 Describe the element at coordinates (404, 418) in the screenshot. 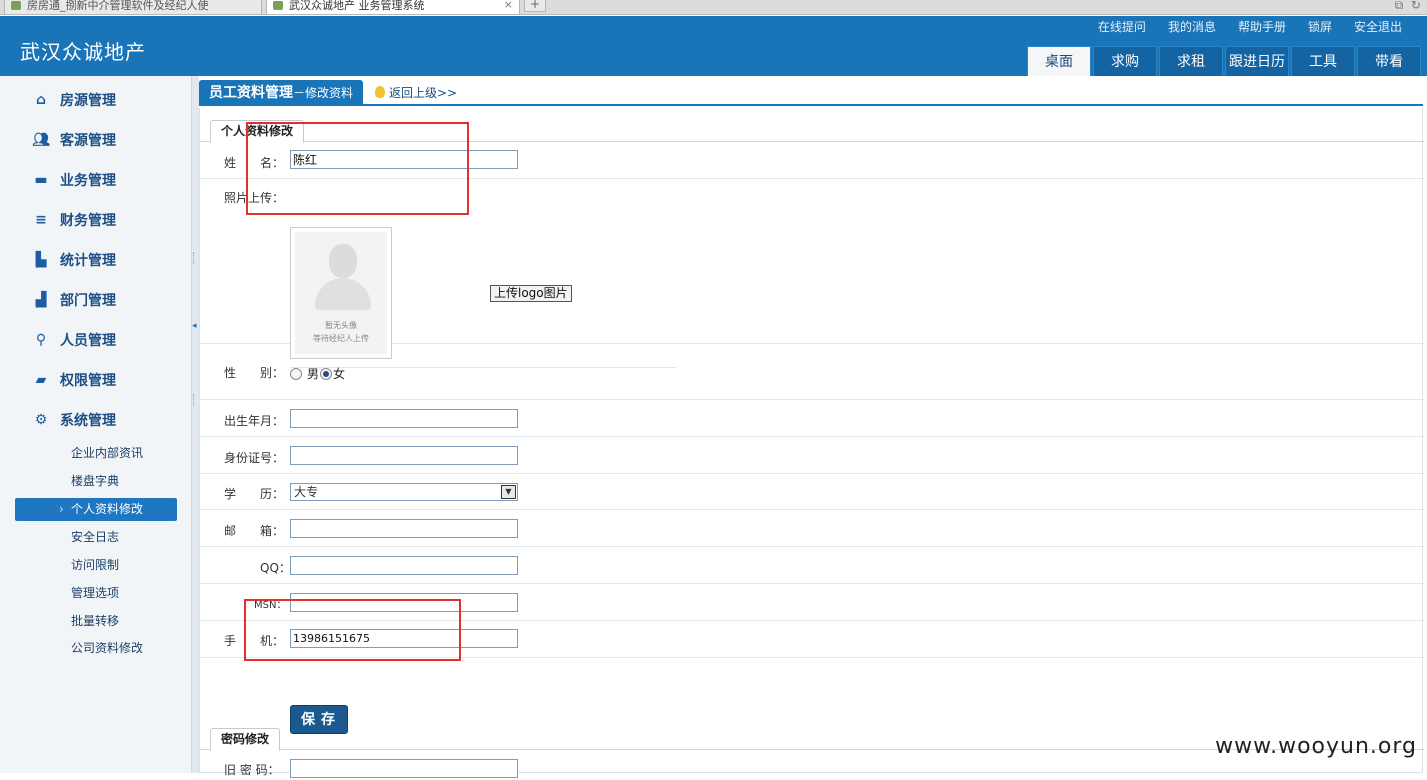

I see `birth-input` at that location.